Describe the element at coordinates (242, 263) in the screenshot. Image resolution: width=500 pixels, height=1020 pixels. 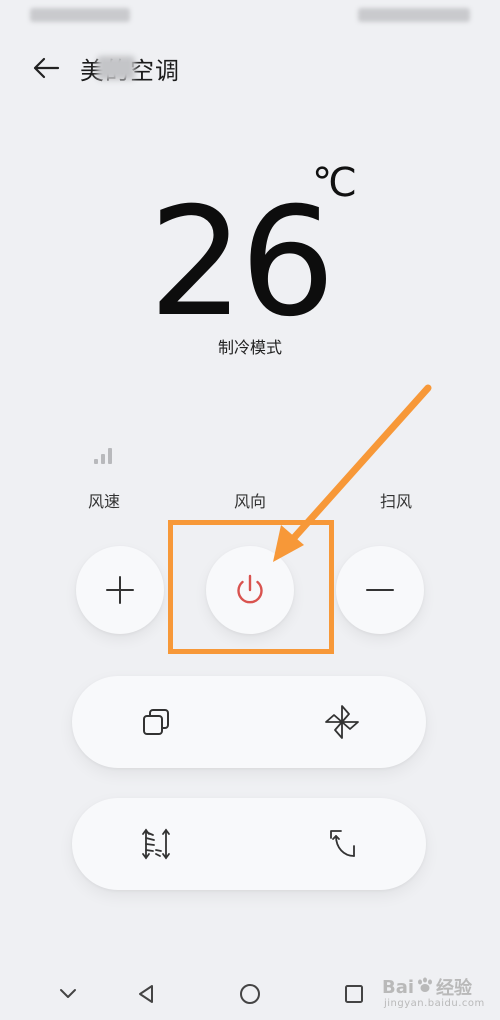
I see `temperature-value: 26` at that location.